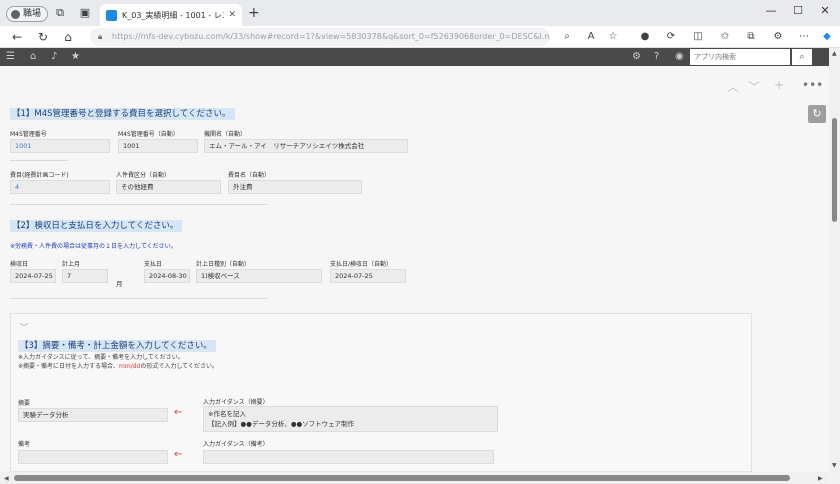 The height and width of the screenshot is (484, 840). I want to click on date-type-label: 計上日種別（自動）, so click(223, 264).